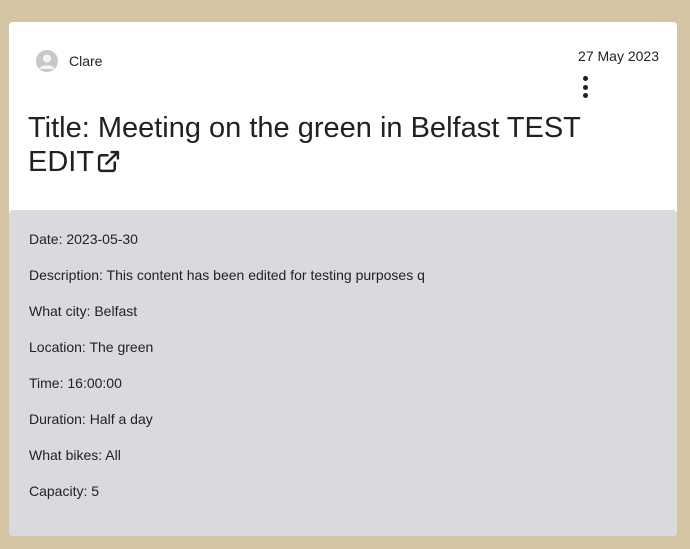 The width and height of the screenshot is (690, 549). What do you see at coordinates (83, 311) in the screenshot?
I see `detail-city: What city: Belfast` at bounding box center [83, 311].